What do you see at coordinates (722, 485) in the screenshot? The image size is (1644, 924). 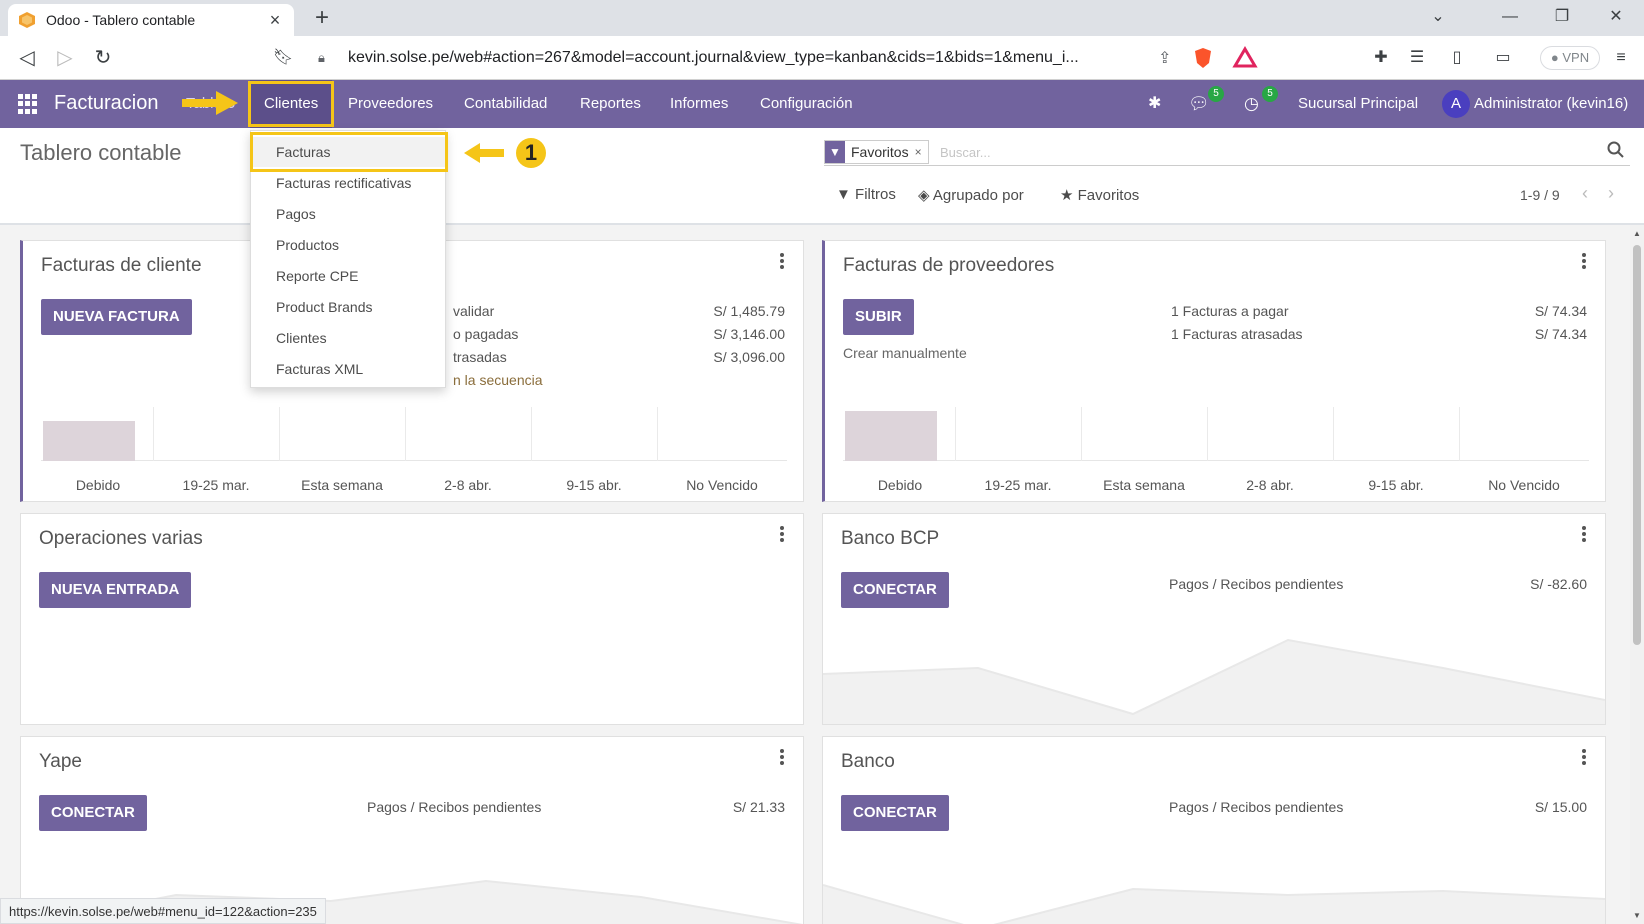 I see `bar-label: No Vencido` at bounding box center [722, 485].